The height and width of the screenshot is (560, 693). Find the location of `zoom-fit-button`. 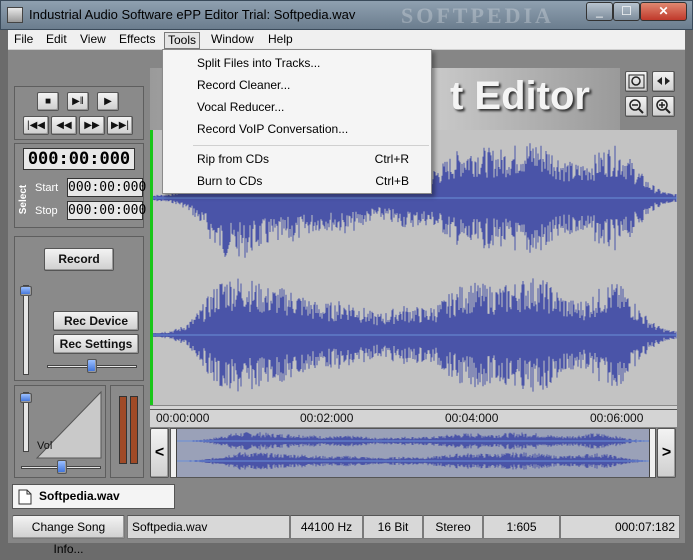

zoom-fit-button is located at coordinates (636, 81).